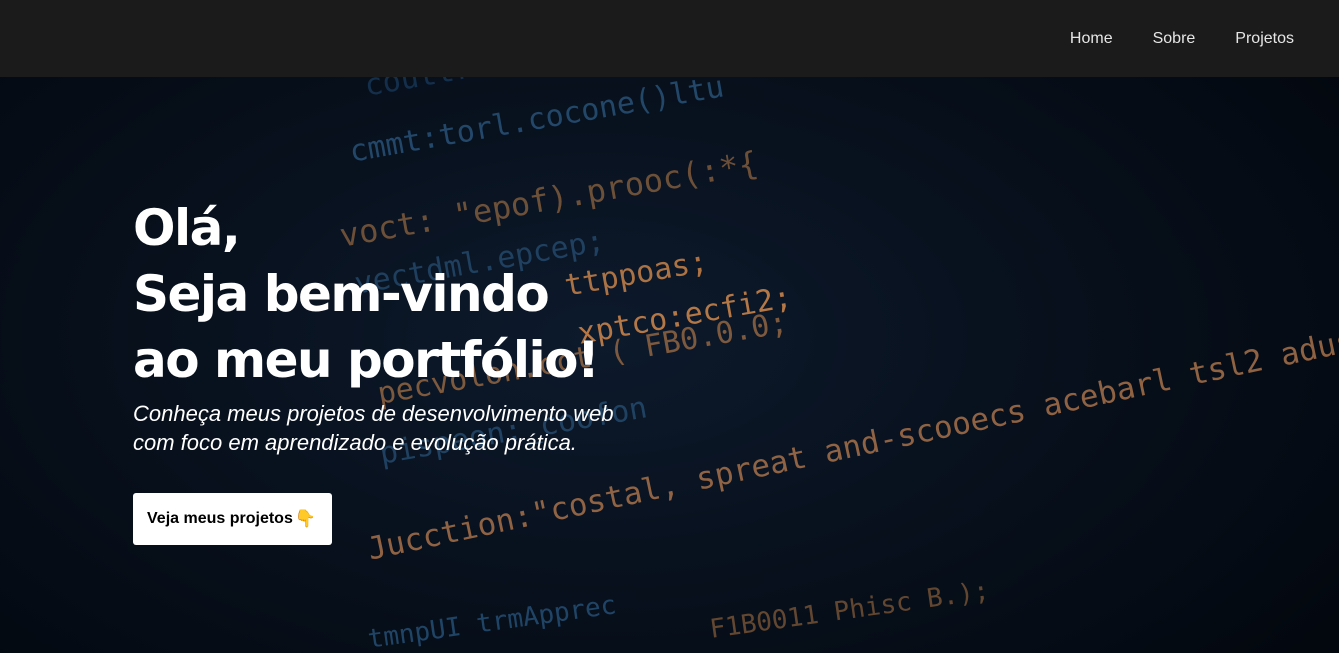 The height and width of the screenshot is (653, 1339). I want to click on top-navbar: Home Sobre Projetos, so click(669, 38).